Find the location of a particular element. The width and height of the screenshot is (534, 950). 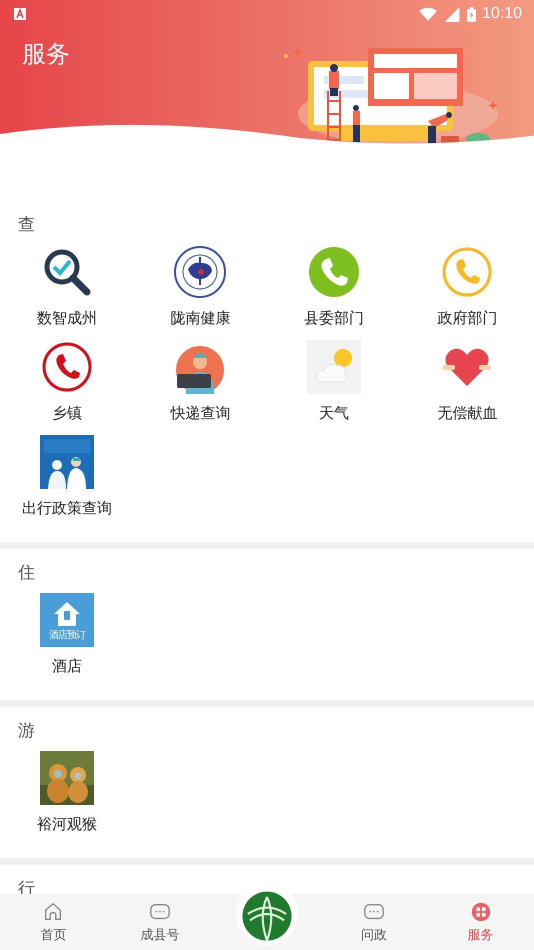

app-notification-icon is located at coordinates (20, 14).